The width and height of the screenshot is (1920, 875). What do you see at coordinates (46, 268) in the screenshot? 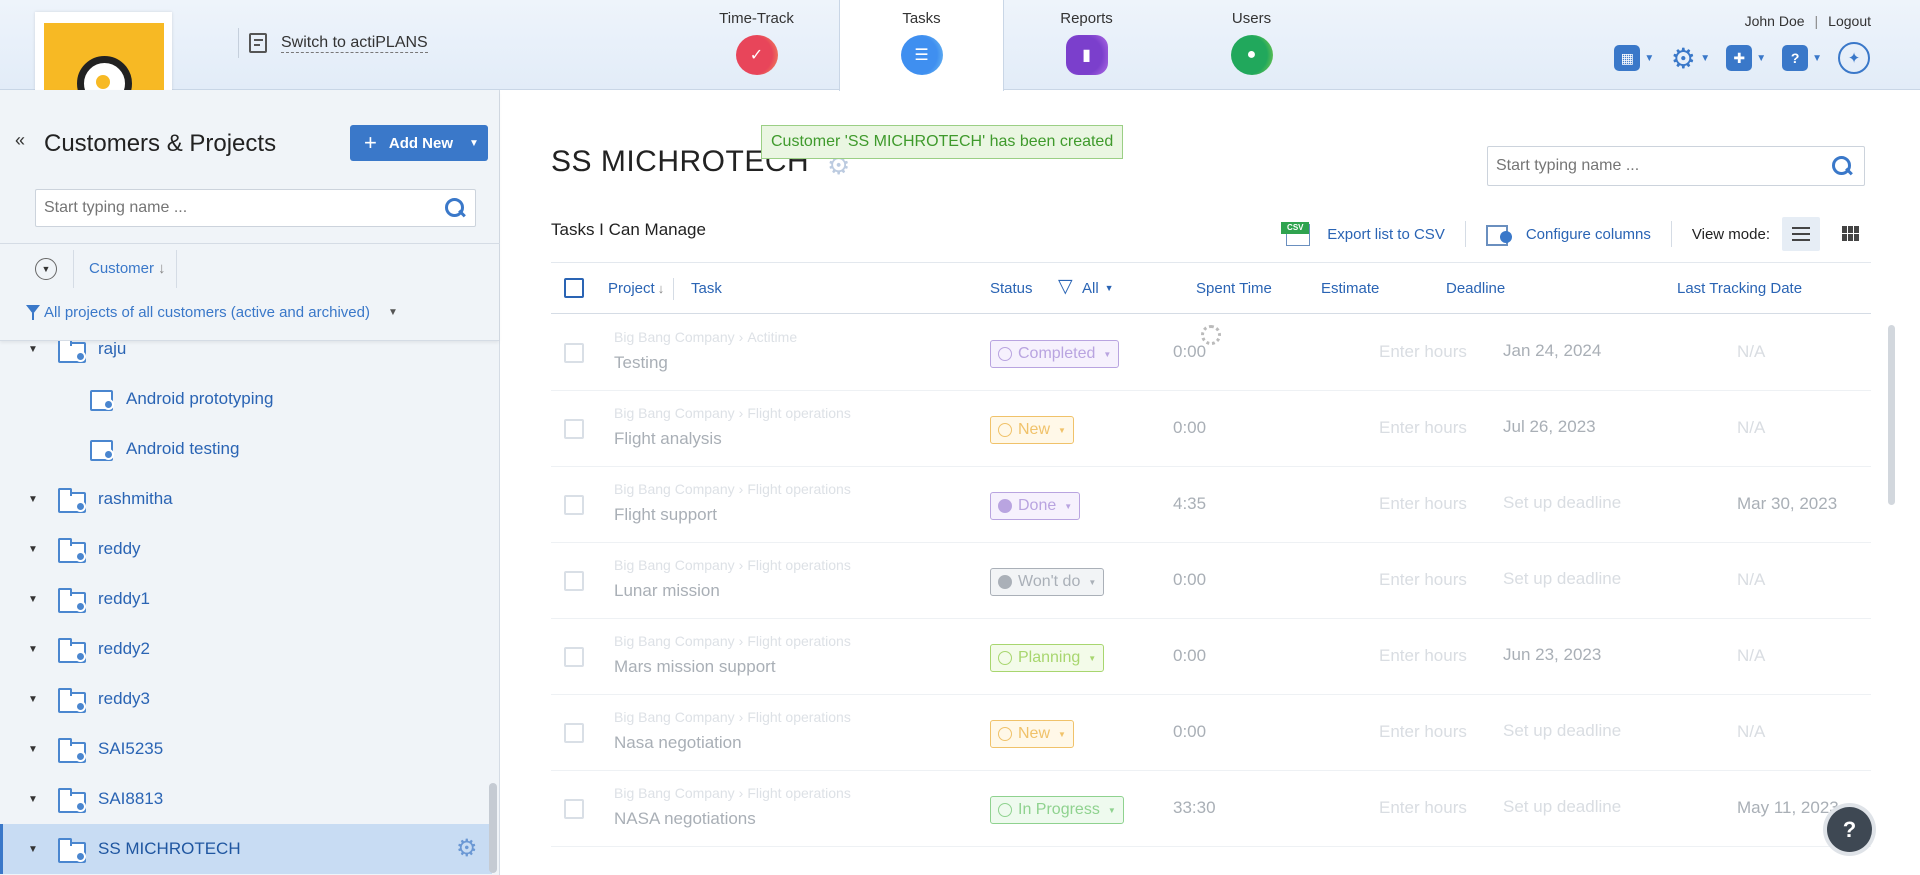
I see `expand-all-icon: ▼` at bounding box center [46, 268].